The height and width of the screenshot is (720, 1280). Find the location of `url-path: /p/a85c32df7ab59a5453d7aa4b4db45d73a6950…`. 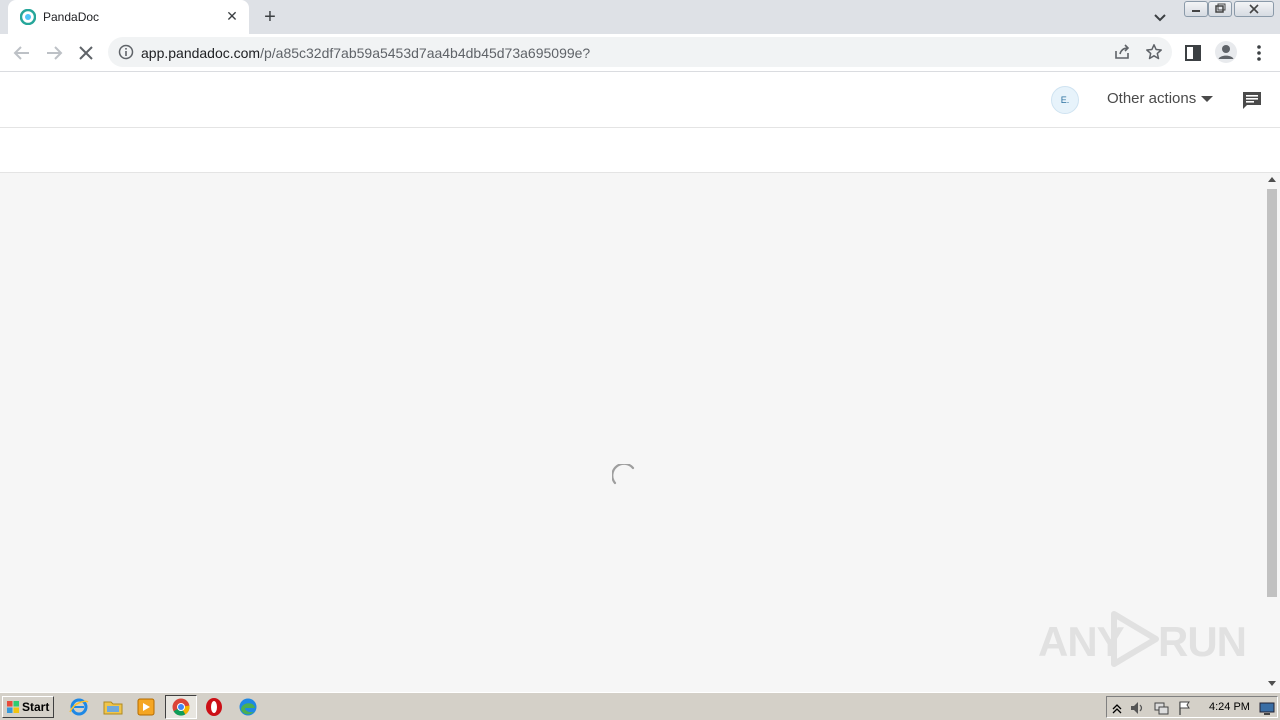

url-path: /p/a85c32df7ab59a5453d7aa4b4db45d73a6950… is located at coordinates (425, 53).